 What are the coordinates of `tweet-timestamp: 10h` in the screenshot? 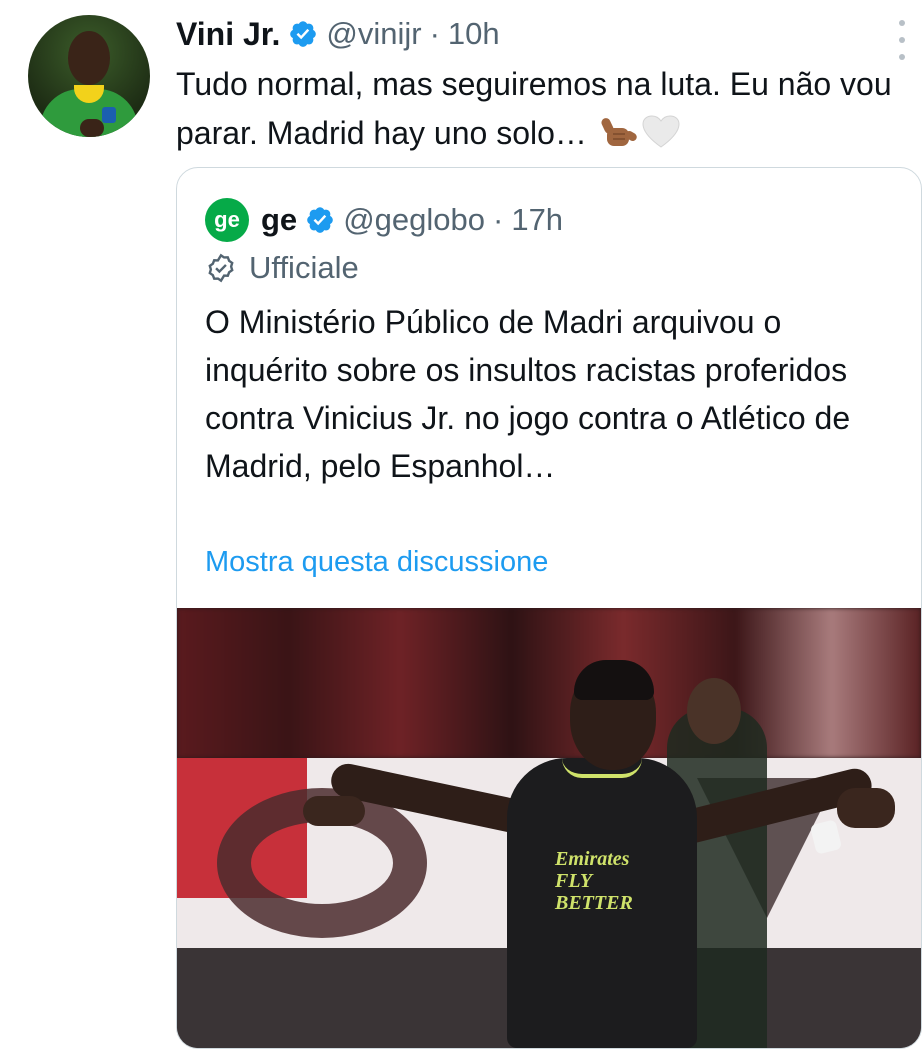 It's located at (474, 34).